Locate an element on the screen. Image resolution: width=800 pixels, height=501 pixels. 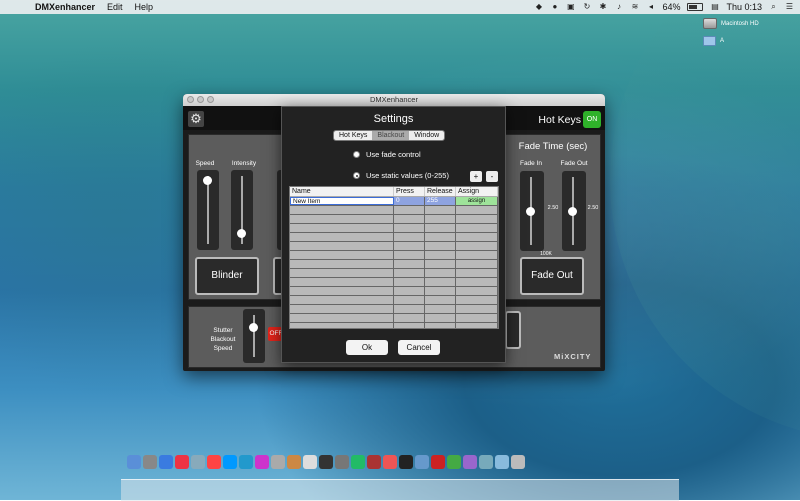
text-icon is located at coordinates (390, 462).